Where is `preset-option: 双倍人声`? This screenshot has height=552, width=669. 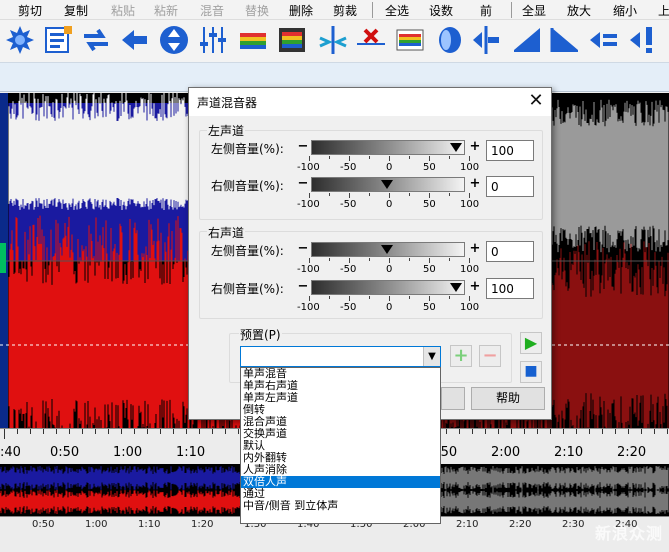
preset-option: 双倍人声 is located at coordinates (340, 482).